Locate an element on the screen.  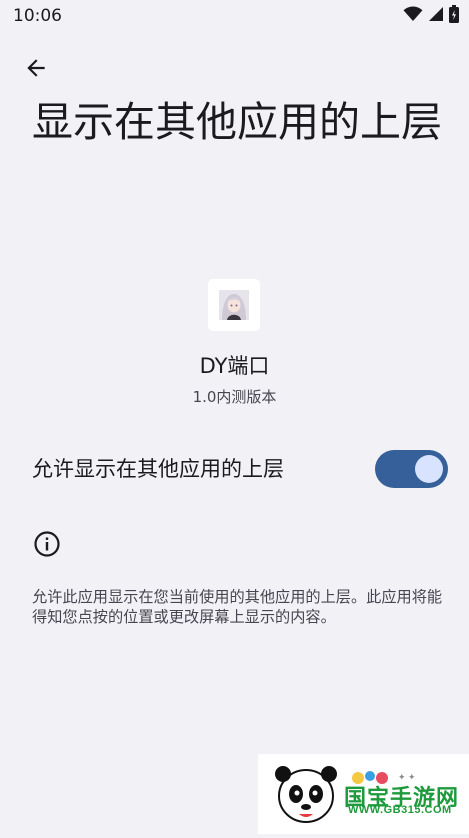
permission-toggle-row: 允许显示在其他应用的上层 is located at coordinates (234, 469).